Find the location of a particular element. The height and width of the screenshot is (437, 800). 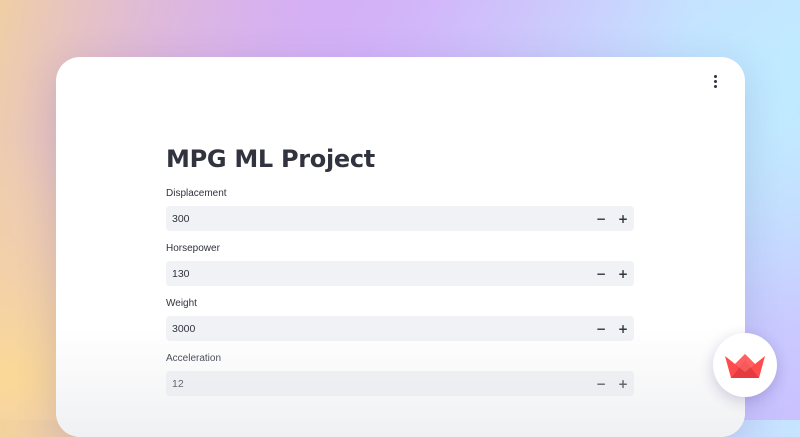

field-horsepower: Horsepower − + is located at coordinates (400, 264).